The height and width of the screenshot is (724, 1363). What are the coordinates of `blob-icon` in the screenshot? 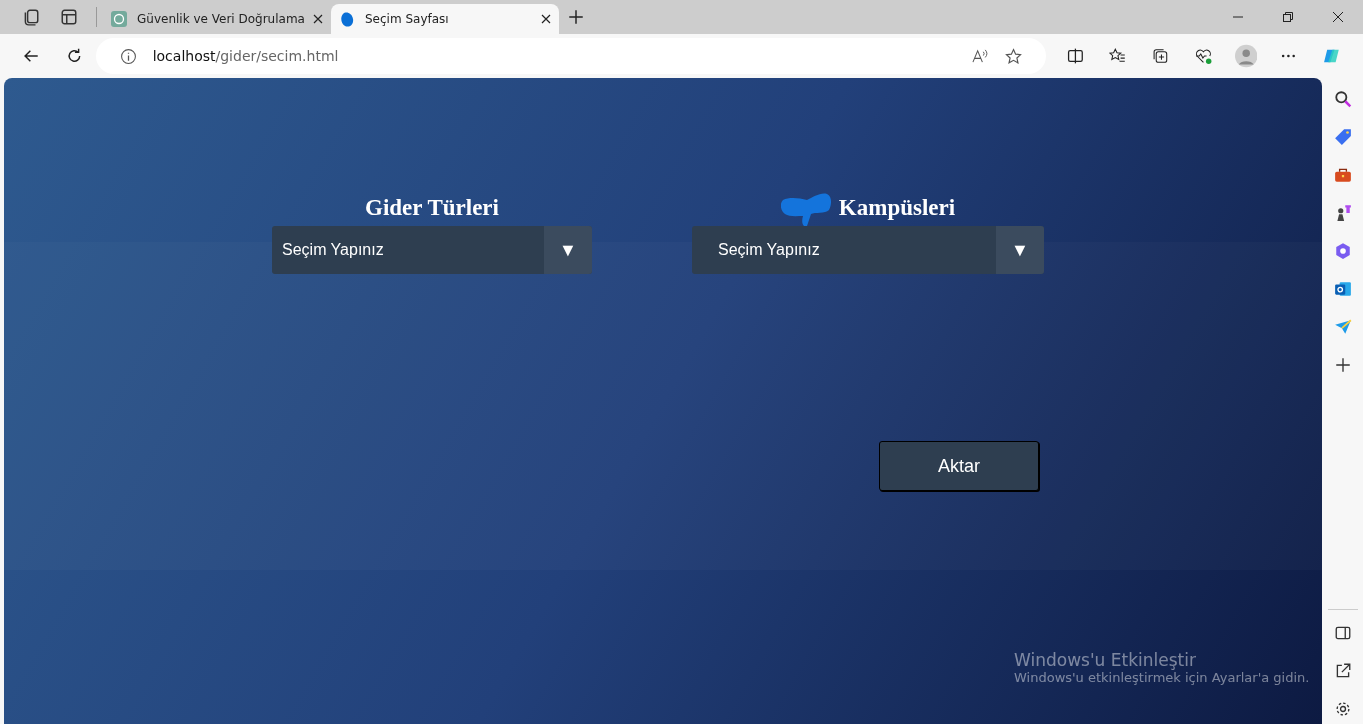 It's located at (347, 19).